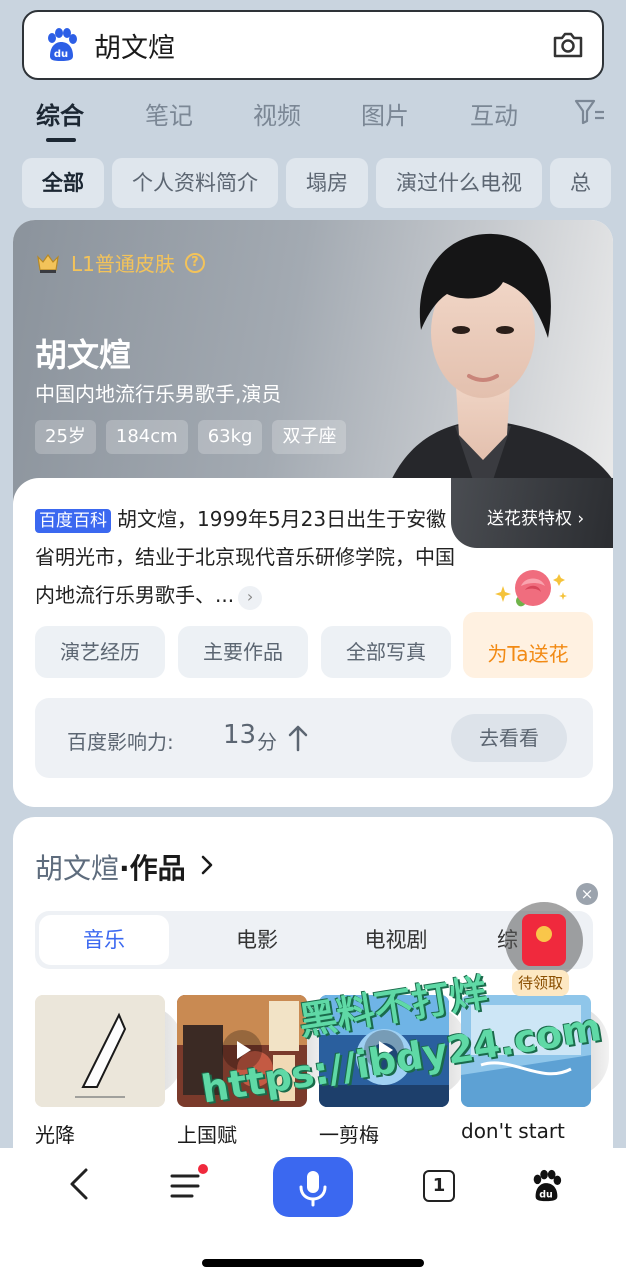  Describe the element at coordinates (61, 140) in the screenshot. I see `active-tab-indicator` at that location.